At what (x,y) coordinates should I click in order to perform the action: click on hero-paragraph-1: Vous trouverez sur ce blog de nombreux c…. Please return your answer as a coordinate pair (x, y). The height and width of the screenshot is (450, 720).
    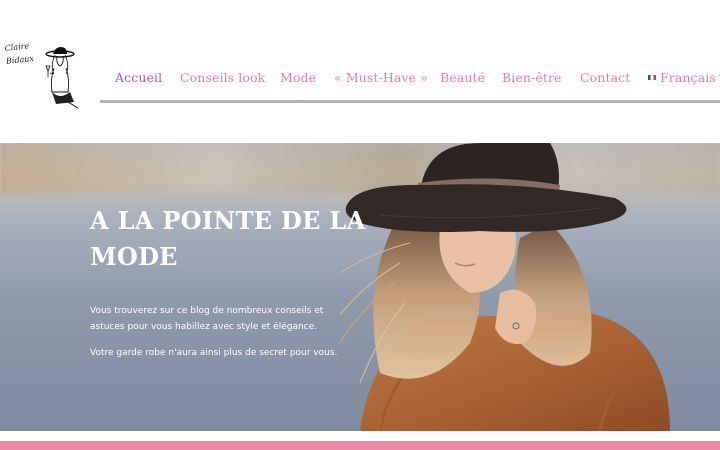
    Looking at the image, I should click on (207, 319).